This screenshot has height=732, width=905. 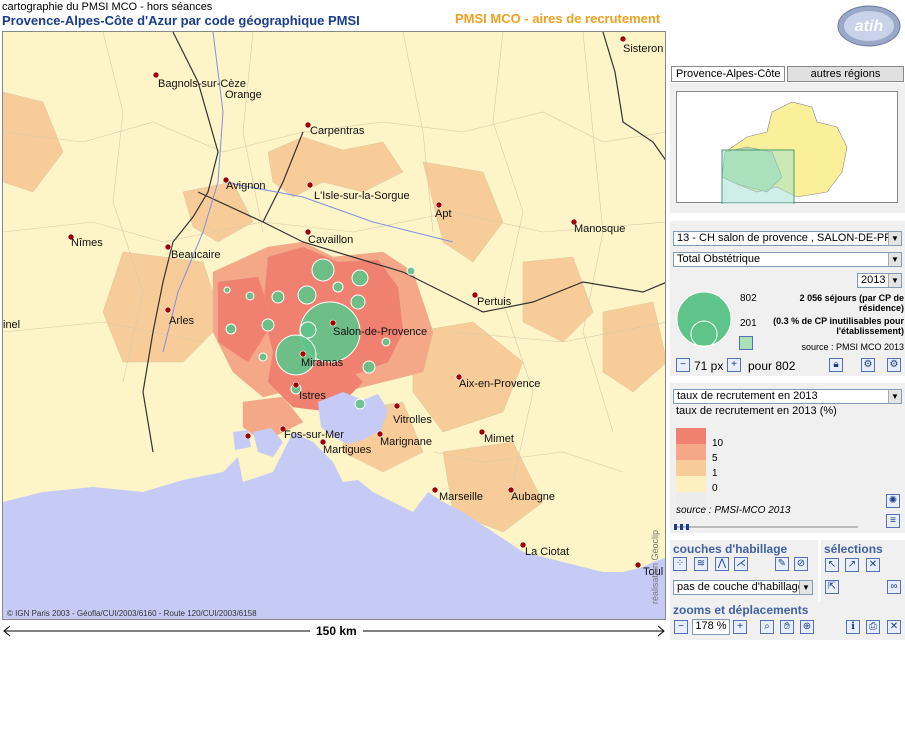 I want to click on city-label: La Ciotat, so click(x=547, y=552).